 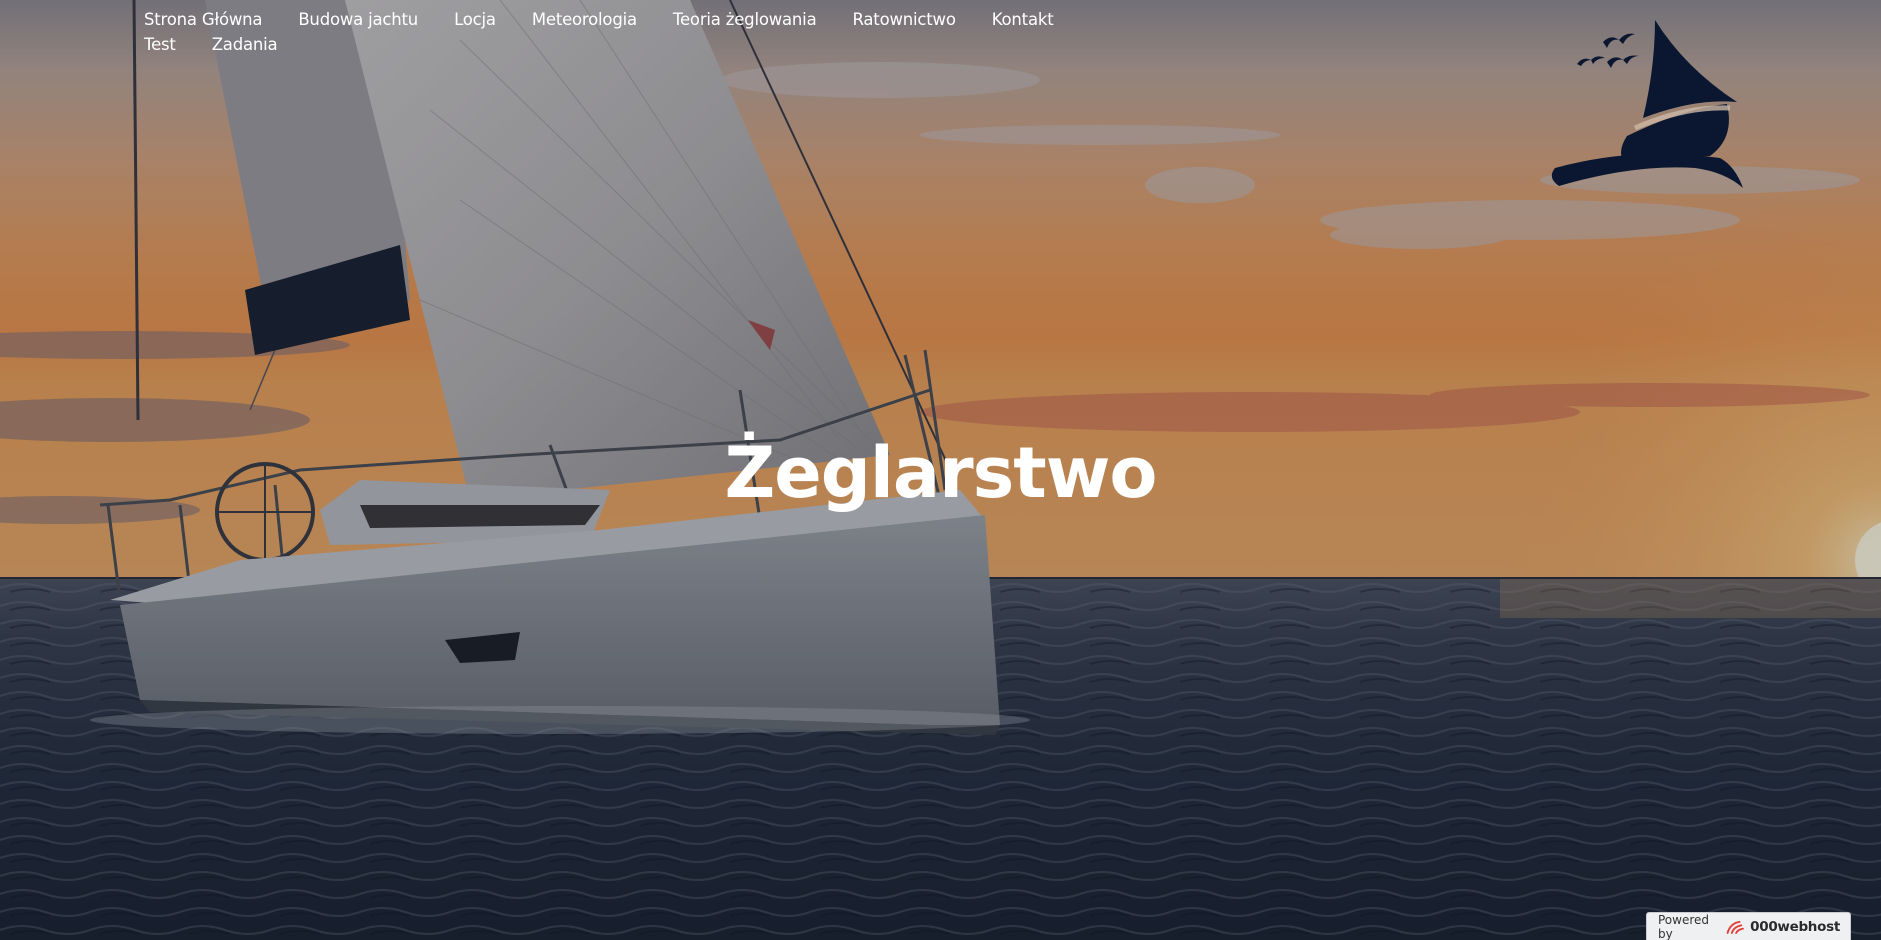 What do you see at coordinates (358, 19) in the screenshot?
I see `nav-item-budowa-jachtu: Budowa jachtu` at bounding box center [358, 19].